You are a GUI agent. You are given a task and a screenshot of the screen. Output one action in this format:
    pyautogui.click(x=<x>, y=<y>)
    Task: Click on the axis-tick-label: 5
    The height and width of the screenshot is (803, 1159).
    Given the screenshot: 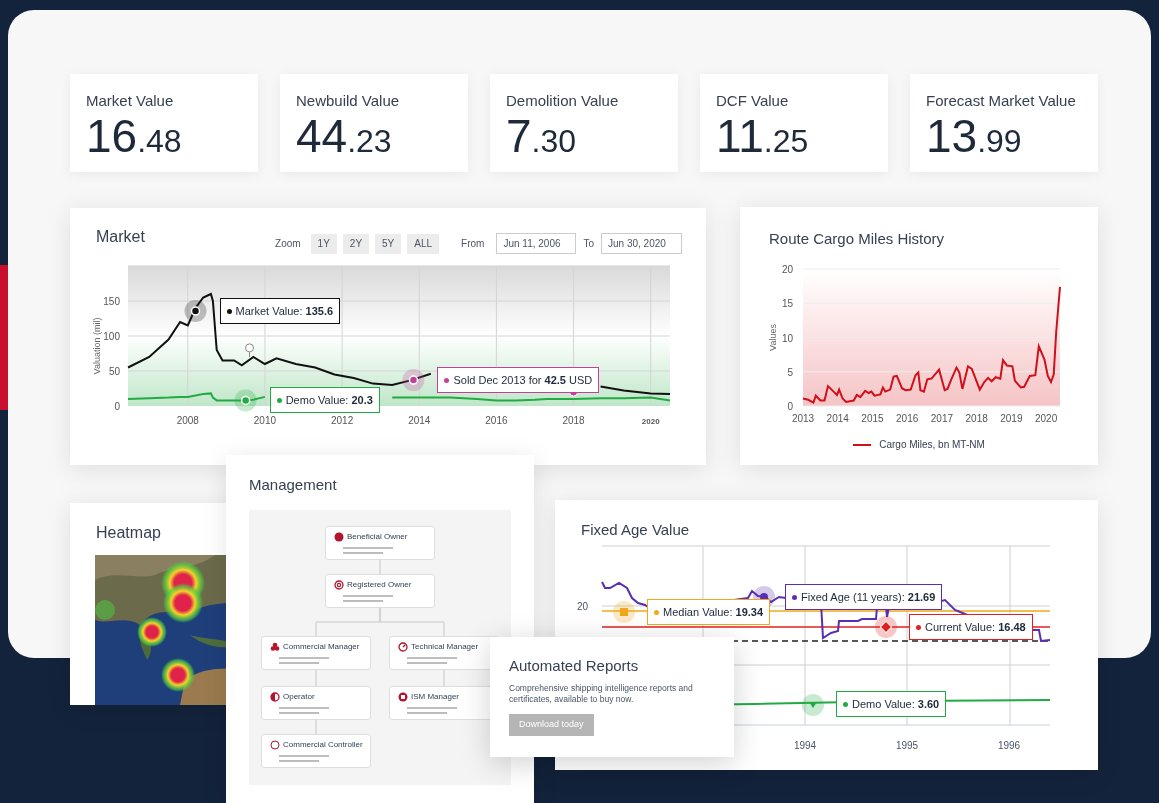 What is the action you would take?
    pyautogui.click(x=790, y=372)
    